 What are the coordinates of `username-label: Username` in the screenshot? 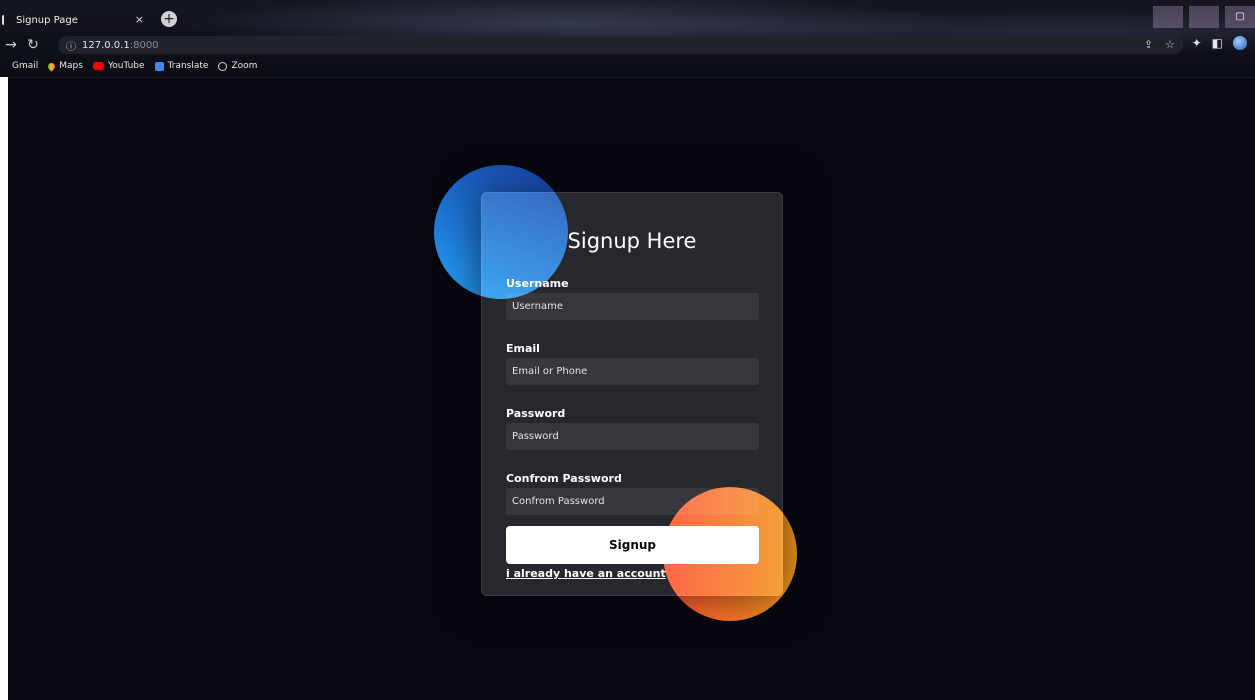 It's located at (537, 283).